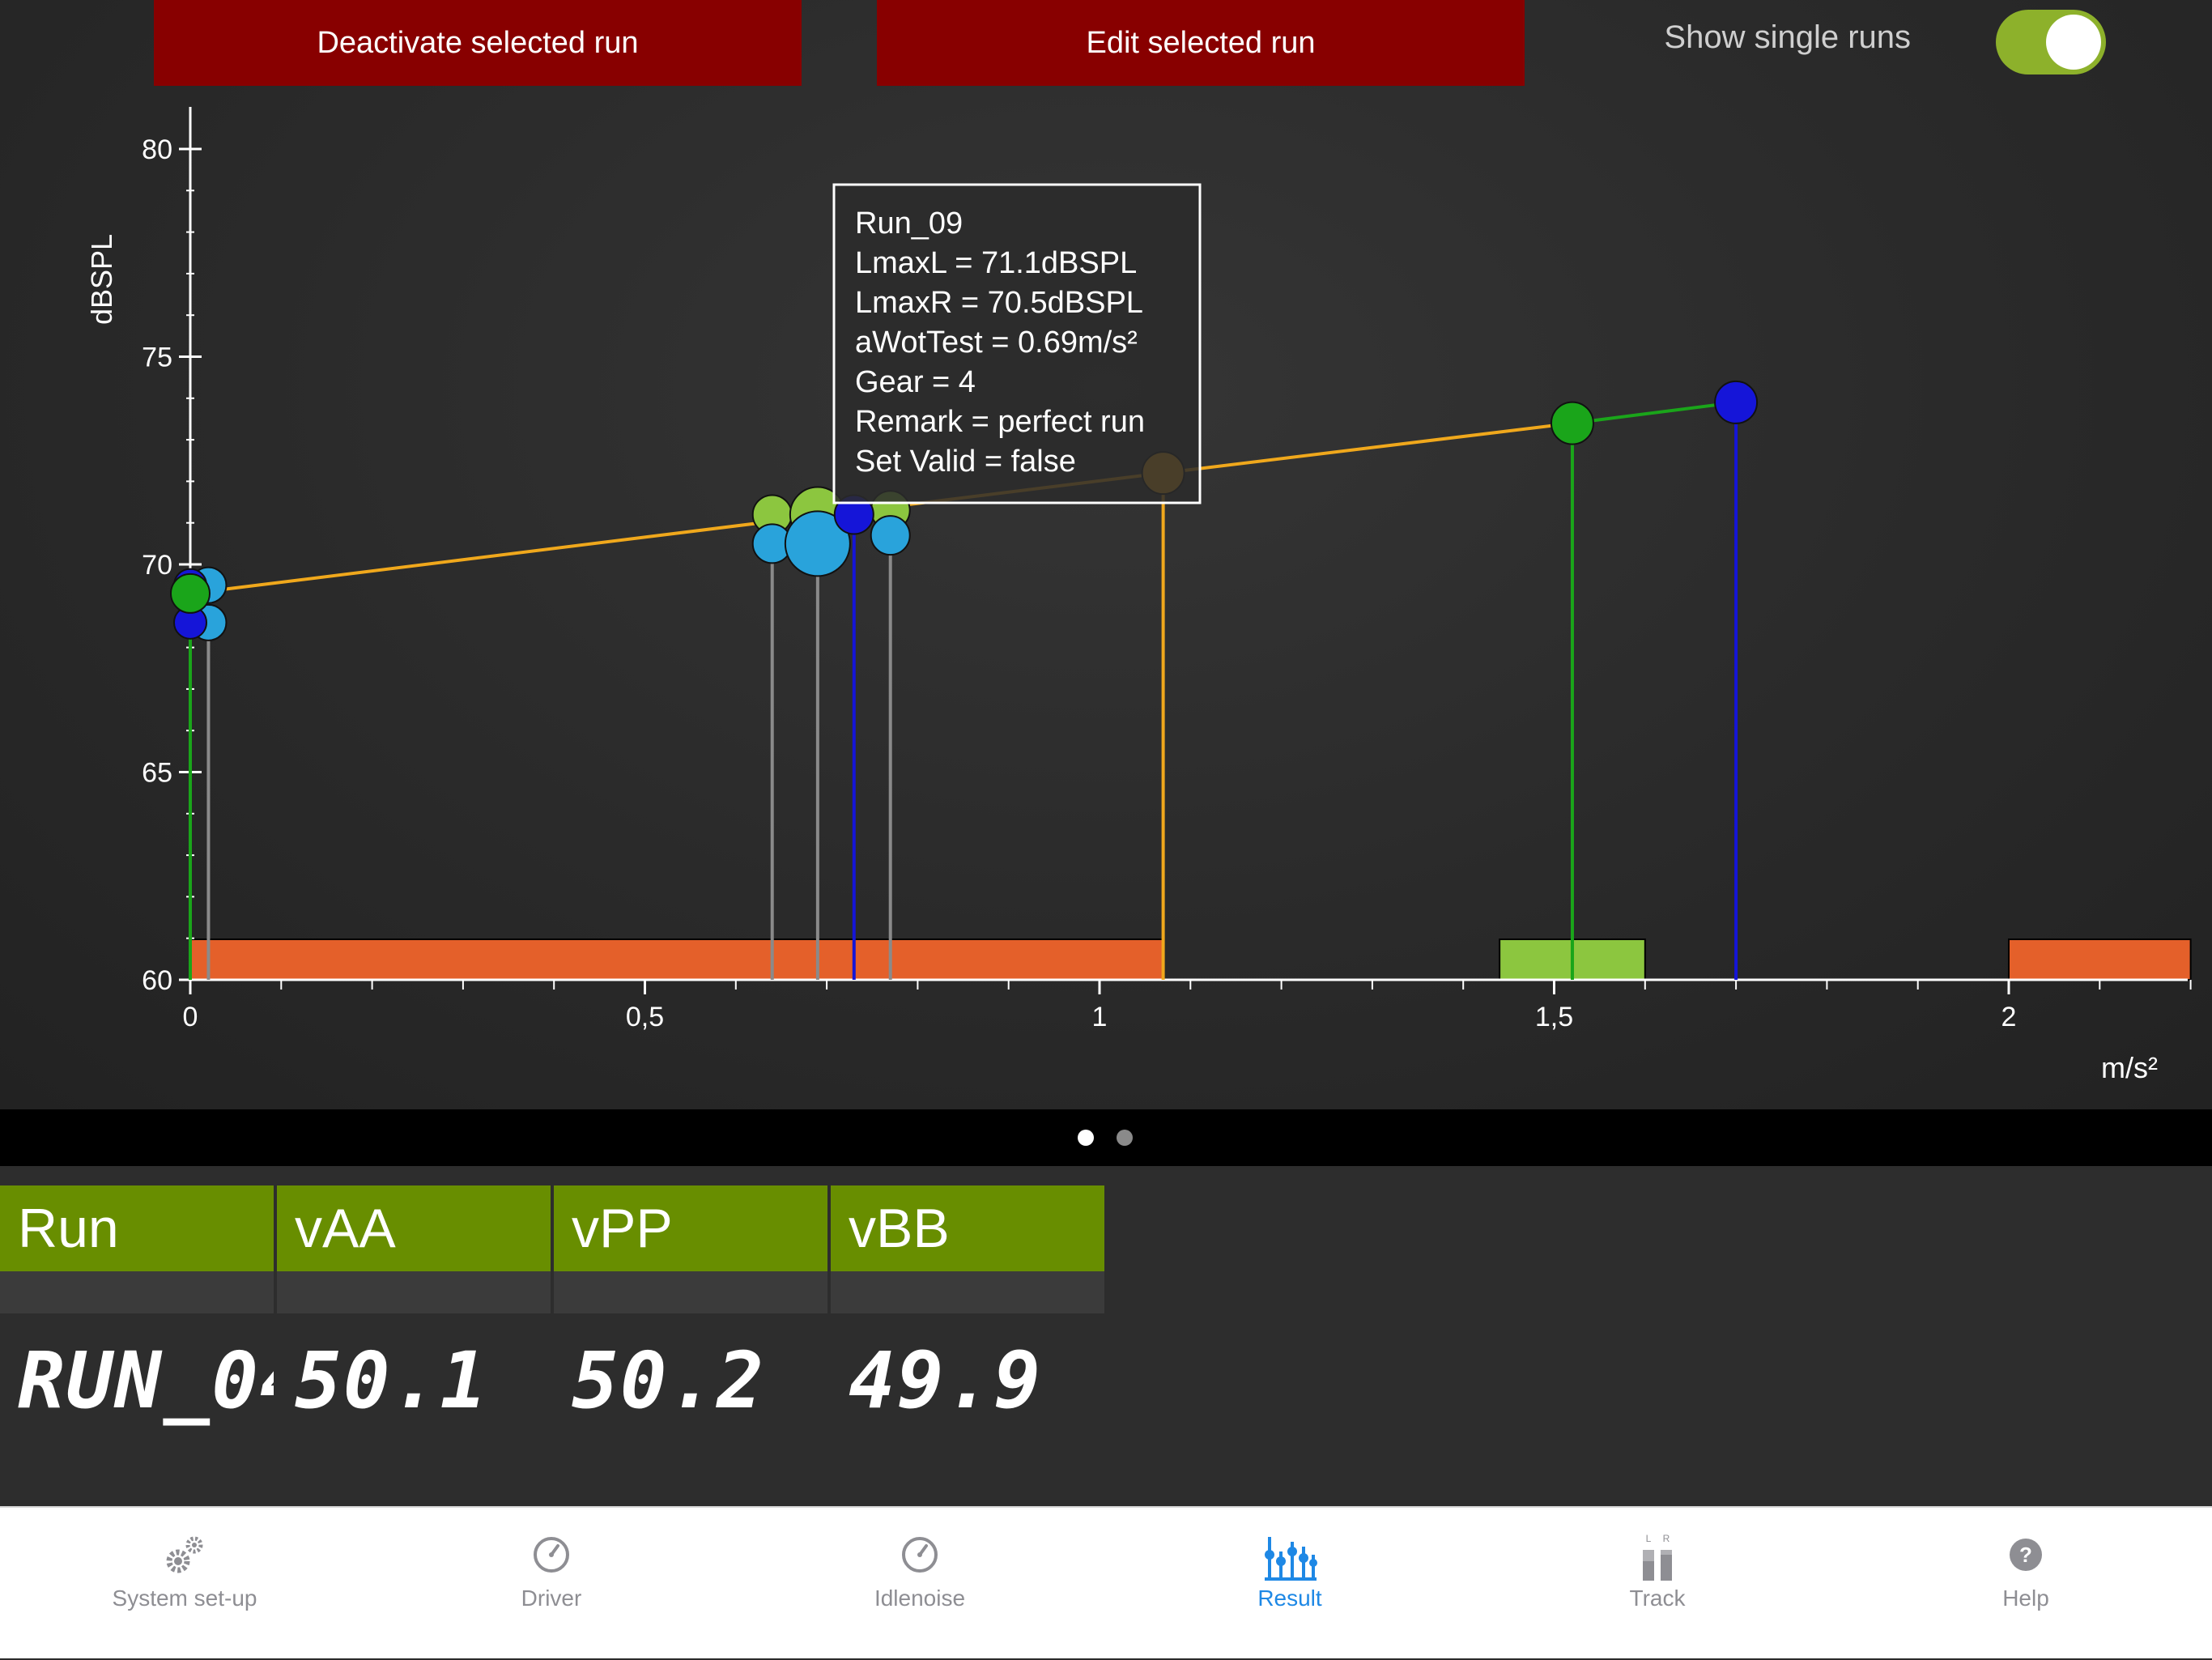 The image size is (2212, 1660). What do you see at coordinates (157, 981) in the screenshot?
I see `y-tick-label: 60` at bounding box center [157, 981].